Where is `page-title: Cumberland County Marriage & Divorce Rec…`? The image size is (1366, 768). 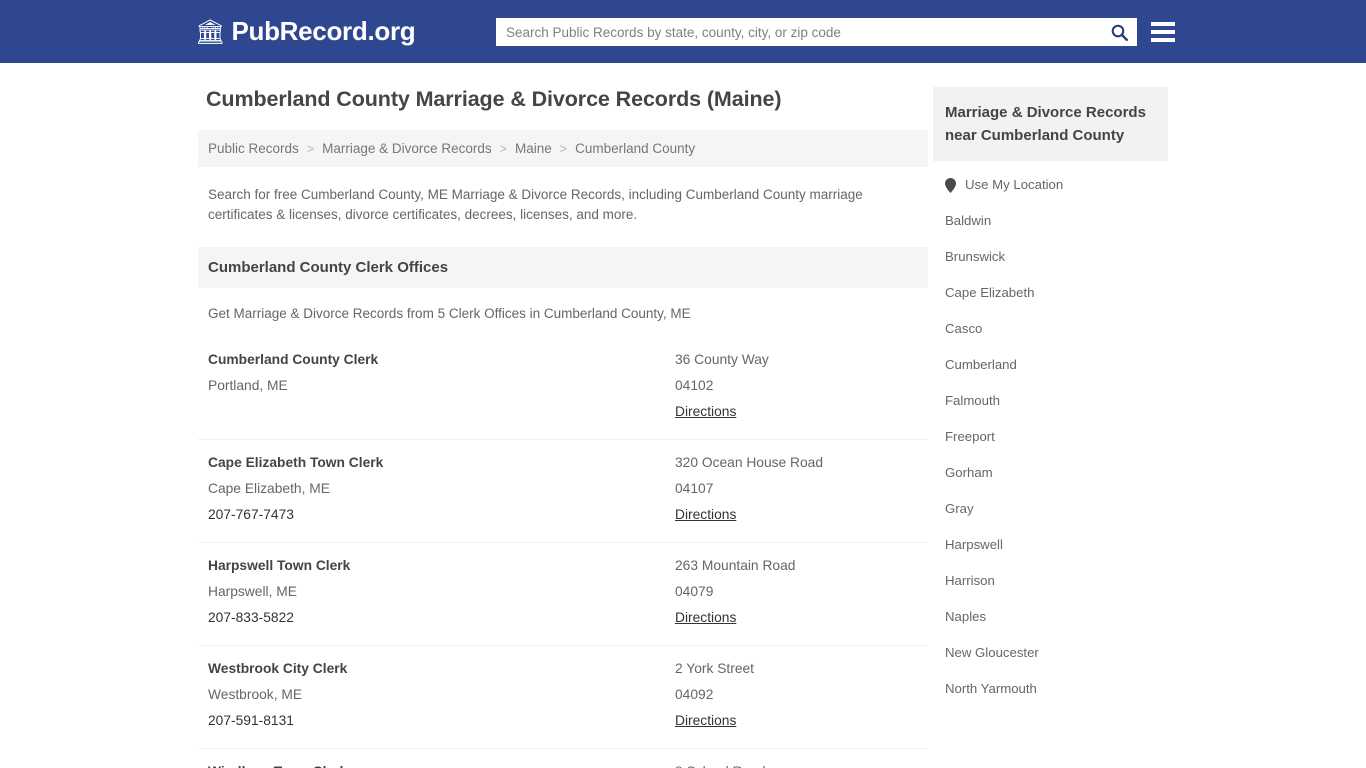
page-title: Cumberland County Marriage & Divorce Rec… is located at coordinates (494, 99).